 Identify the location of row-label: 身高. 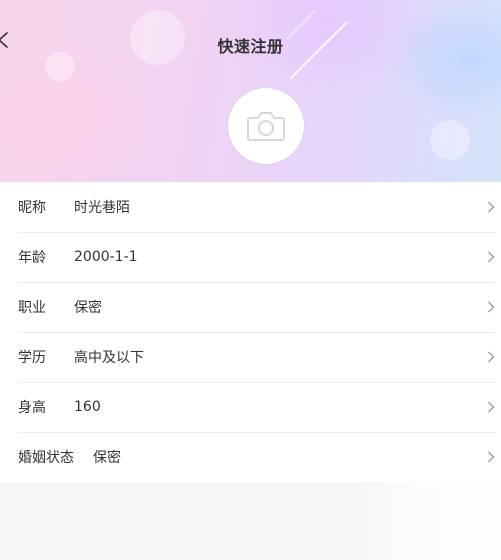
(32, 408).